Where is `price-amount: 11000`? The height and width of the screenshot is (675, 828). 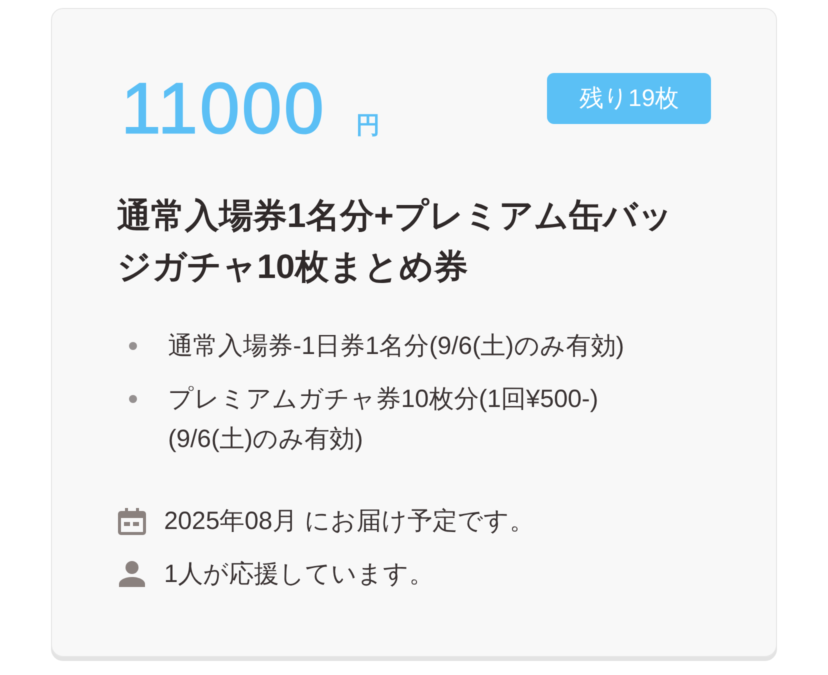 price-amount: 11000 is located at coordinates (223, 109).